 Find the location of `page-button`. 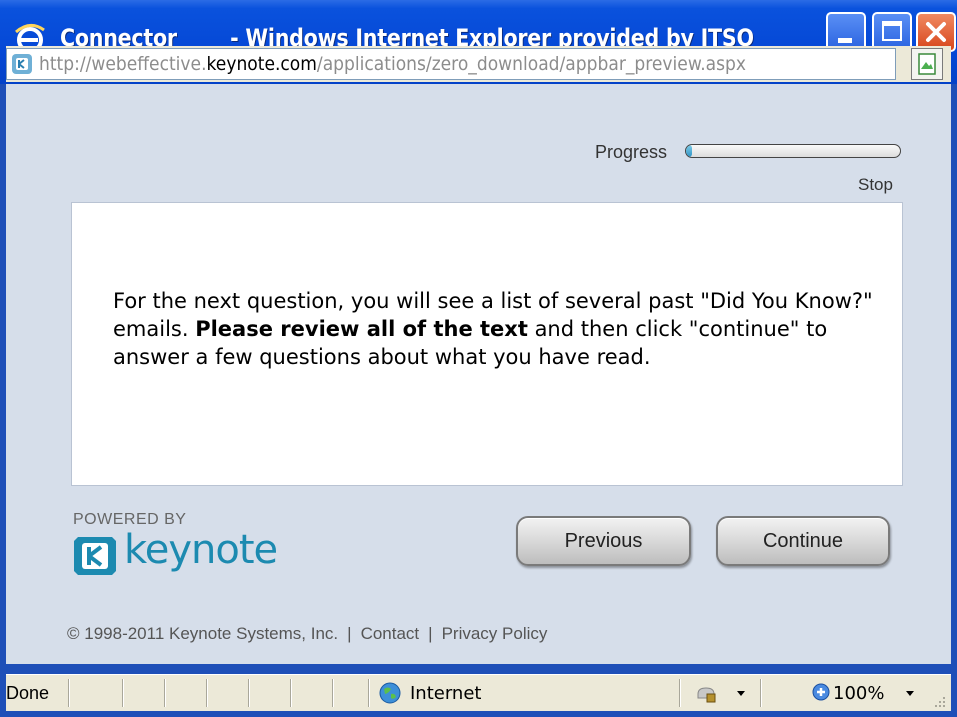

page-button is located at coordinates (927, 64).